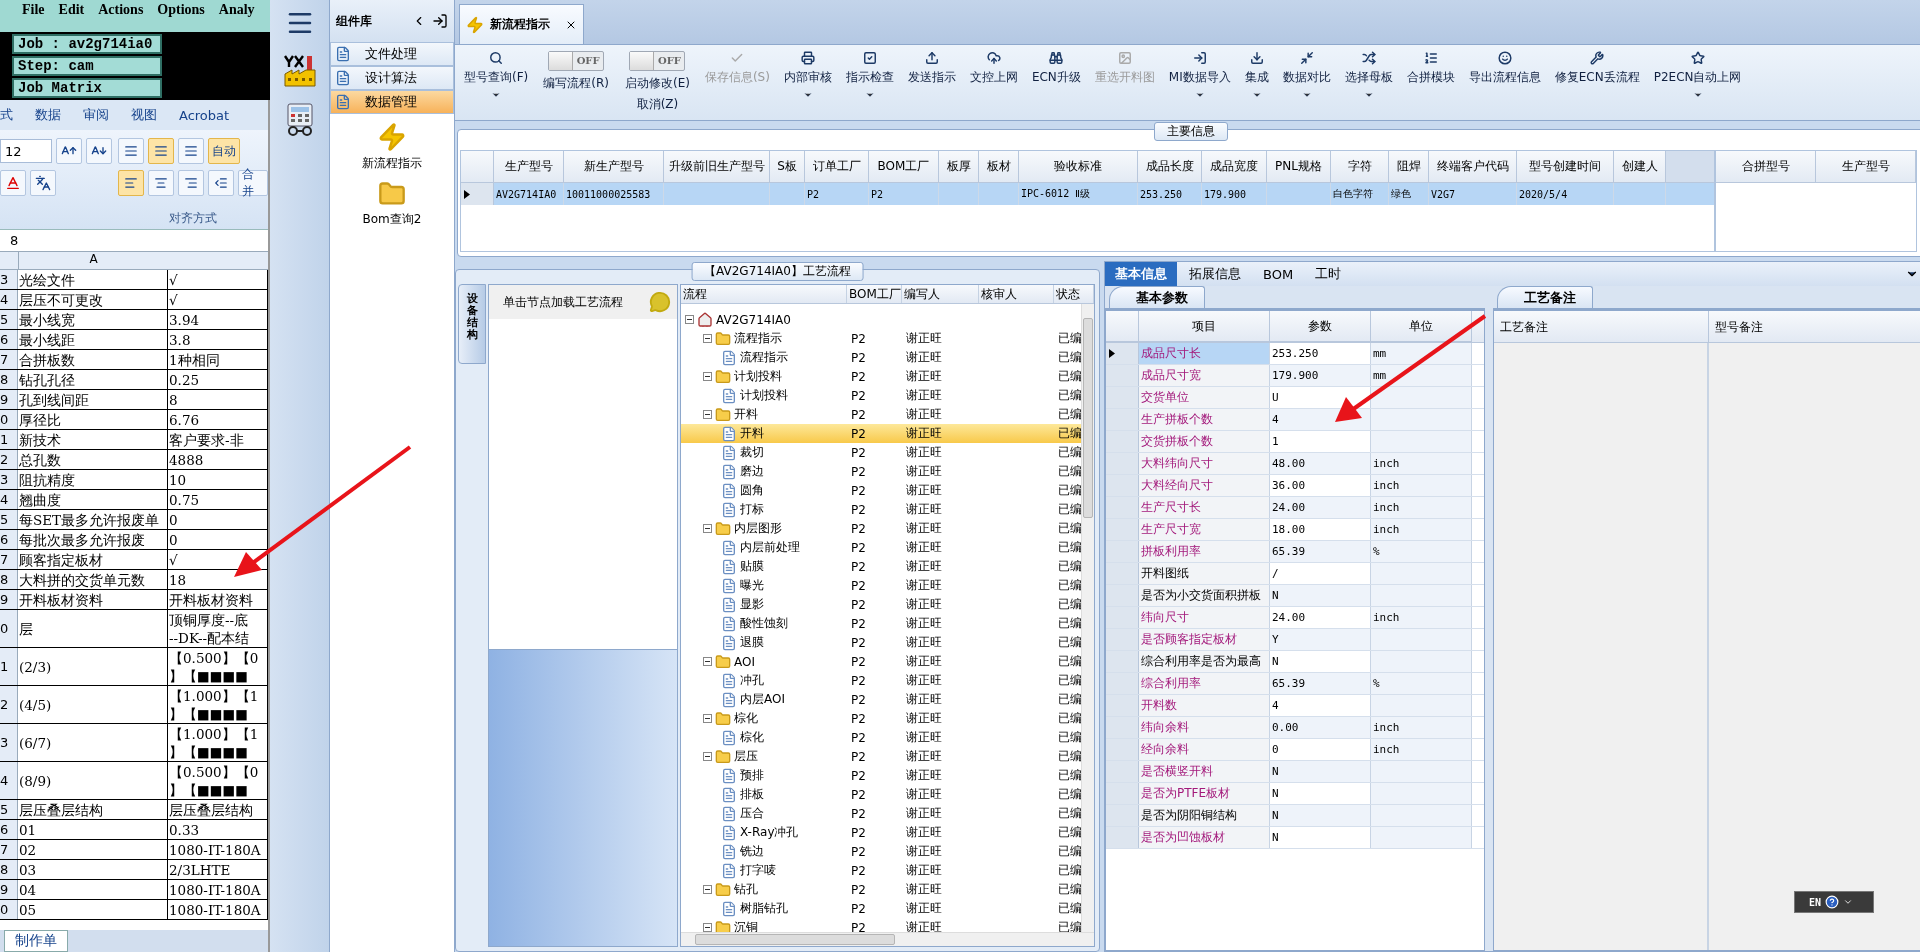  I want to click on sub-tab: 工艺备注, so click(1545, 297).